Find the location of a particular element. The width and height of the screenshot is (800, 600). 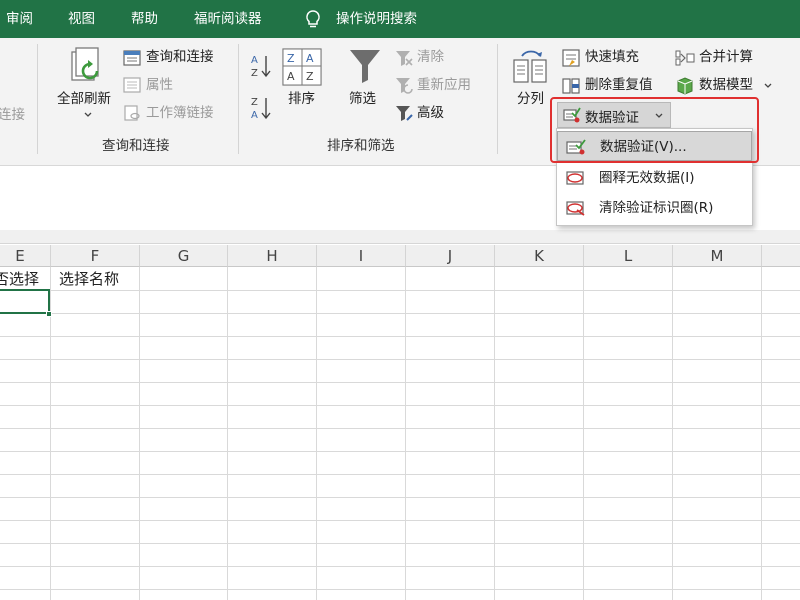

sort-dialog-icon: Z A A Z is located at coordinates (302, 67).